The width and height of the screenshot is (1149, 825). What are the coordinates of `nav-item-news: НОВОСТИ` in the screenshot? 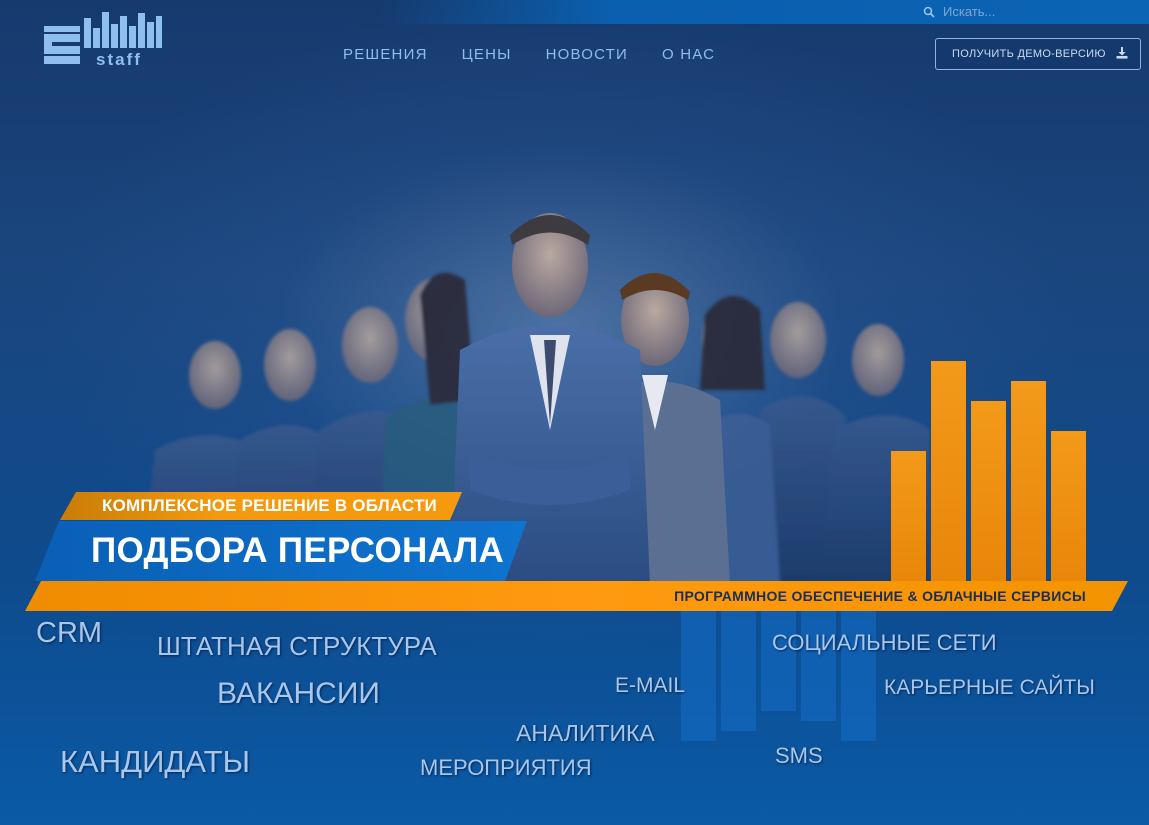 It's located at (587, 54).